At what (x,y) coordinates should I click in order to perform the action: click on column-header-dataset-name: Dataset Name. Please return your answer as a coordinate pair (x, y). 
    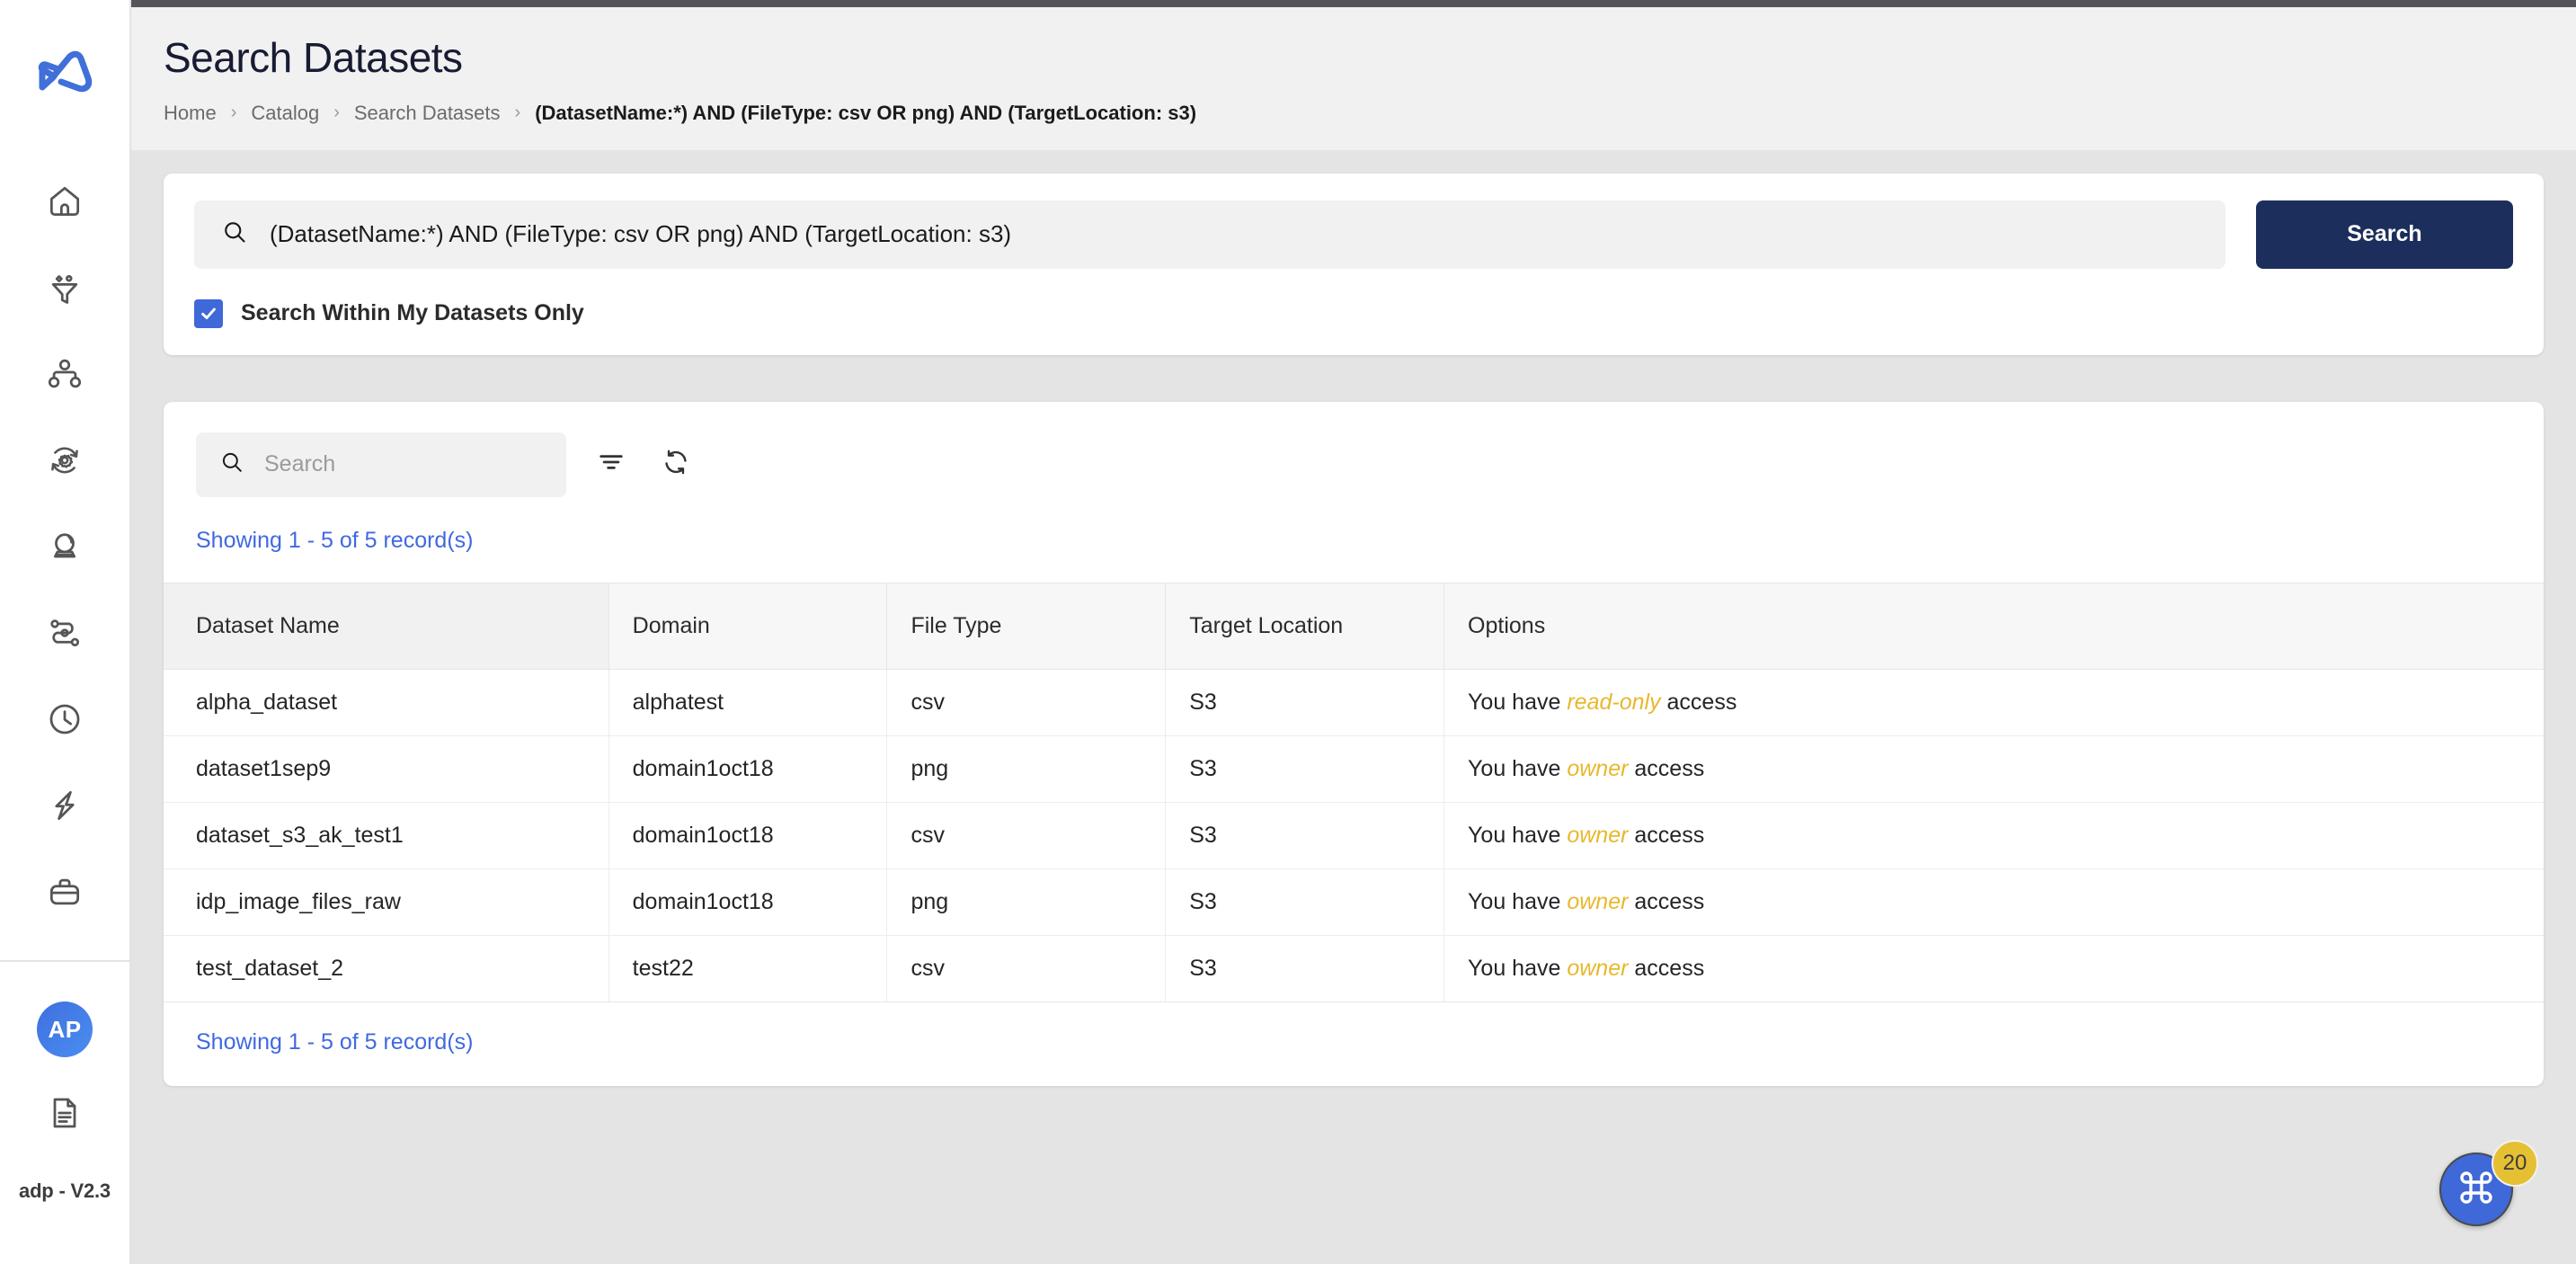
    Looking at the image, I should click on (386, 626).